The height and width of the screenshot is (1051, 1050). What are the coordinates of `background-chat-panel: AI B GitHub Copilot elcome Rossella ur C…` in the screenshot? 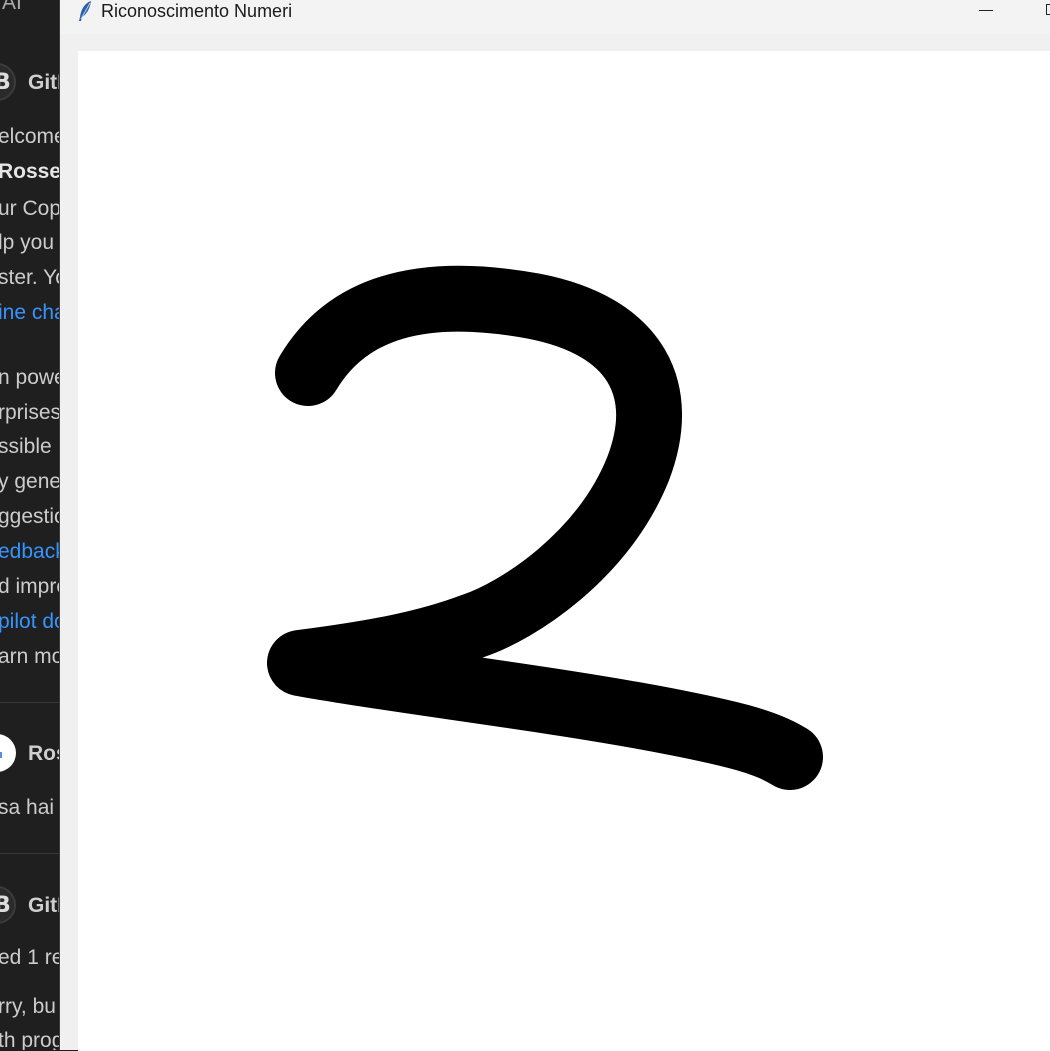 It's located at (30, 525).